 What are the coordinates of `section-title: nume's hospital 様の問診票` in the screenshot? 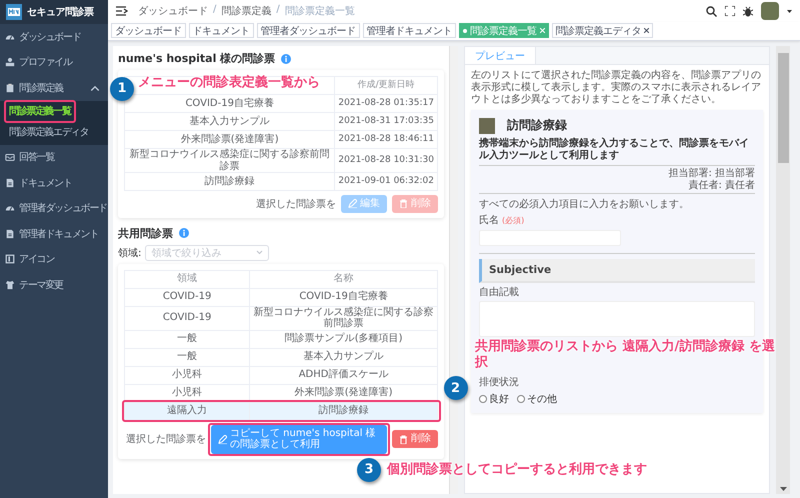 It's located at (197, 58).